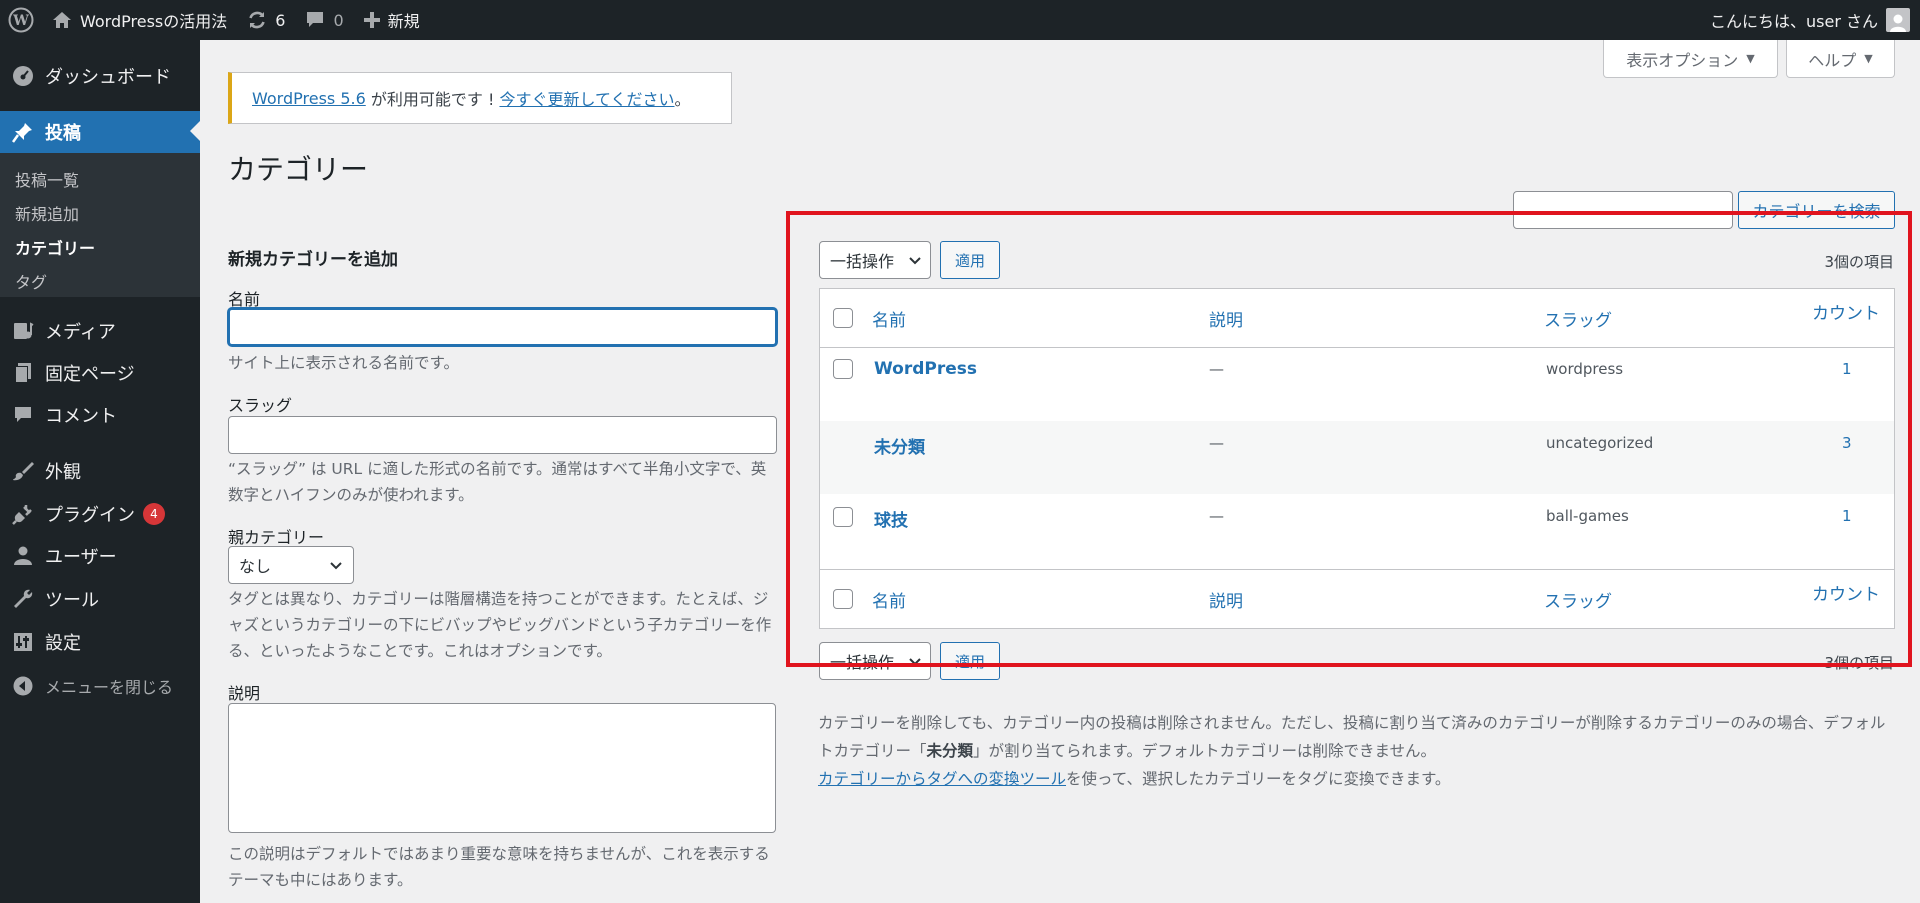 The image size is (1920, 903). I want to click on updates-link: 6, so click(266, 20).